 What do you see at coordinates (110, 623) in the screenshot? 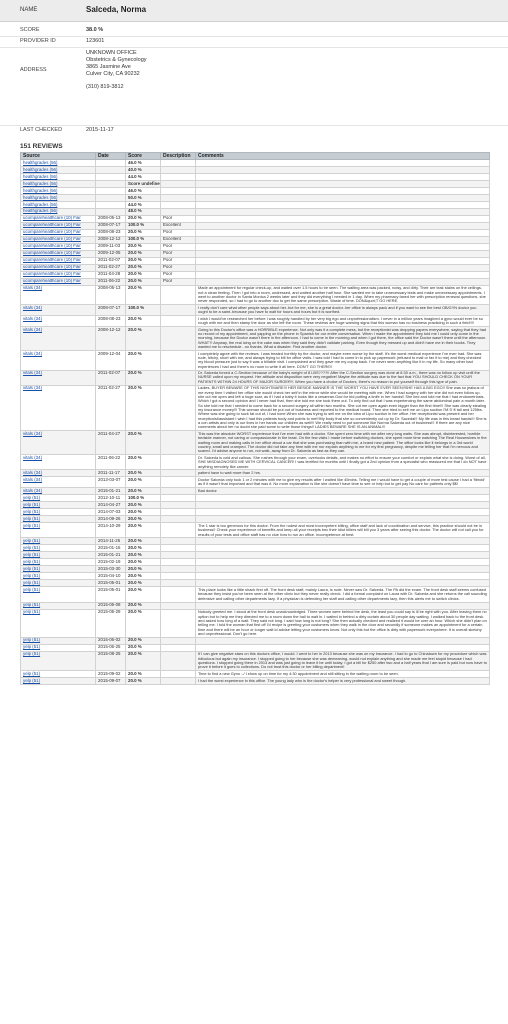
I see `review-date: 2015-05-29` at bounding box center [110, 623].